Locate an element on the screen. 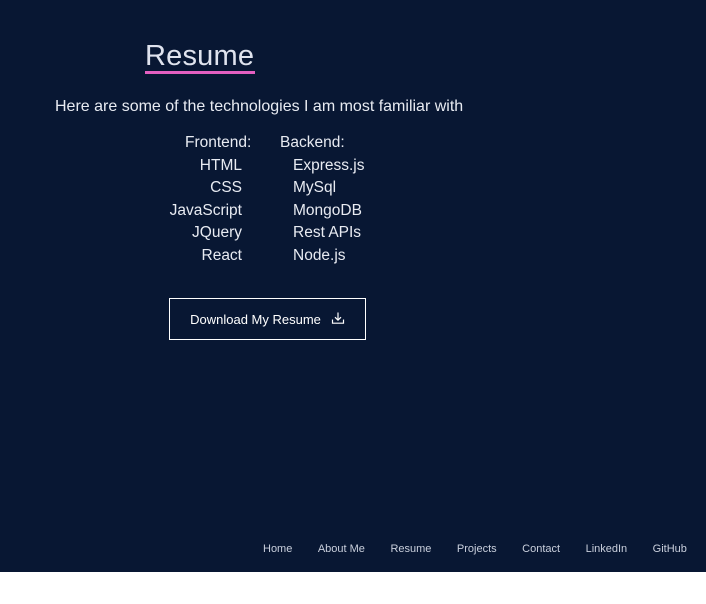 The image size is (706, 604). nav-github: GitHub is located at coordinates (670, 549).